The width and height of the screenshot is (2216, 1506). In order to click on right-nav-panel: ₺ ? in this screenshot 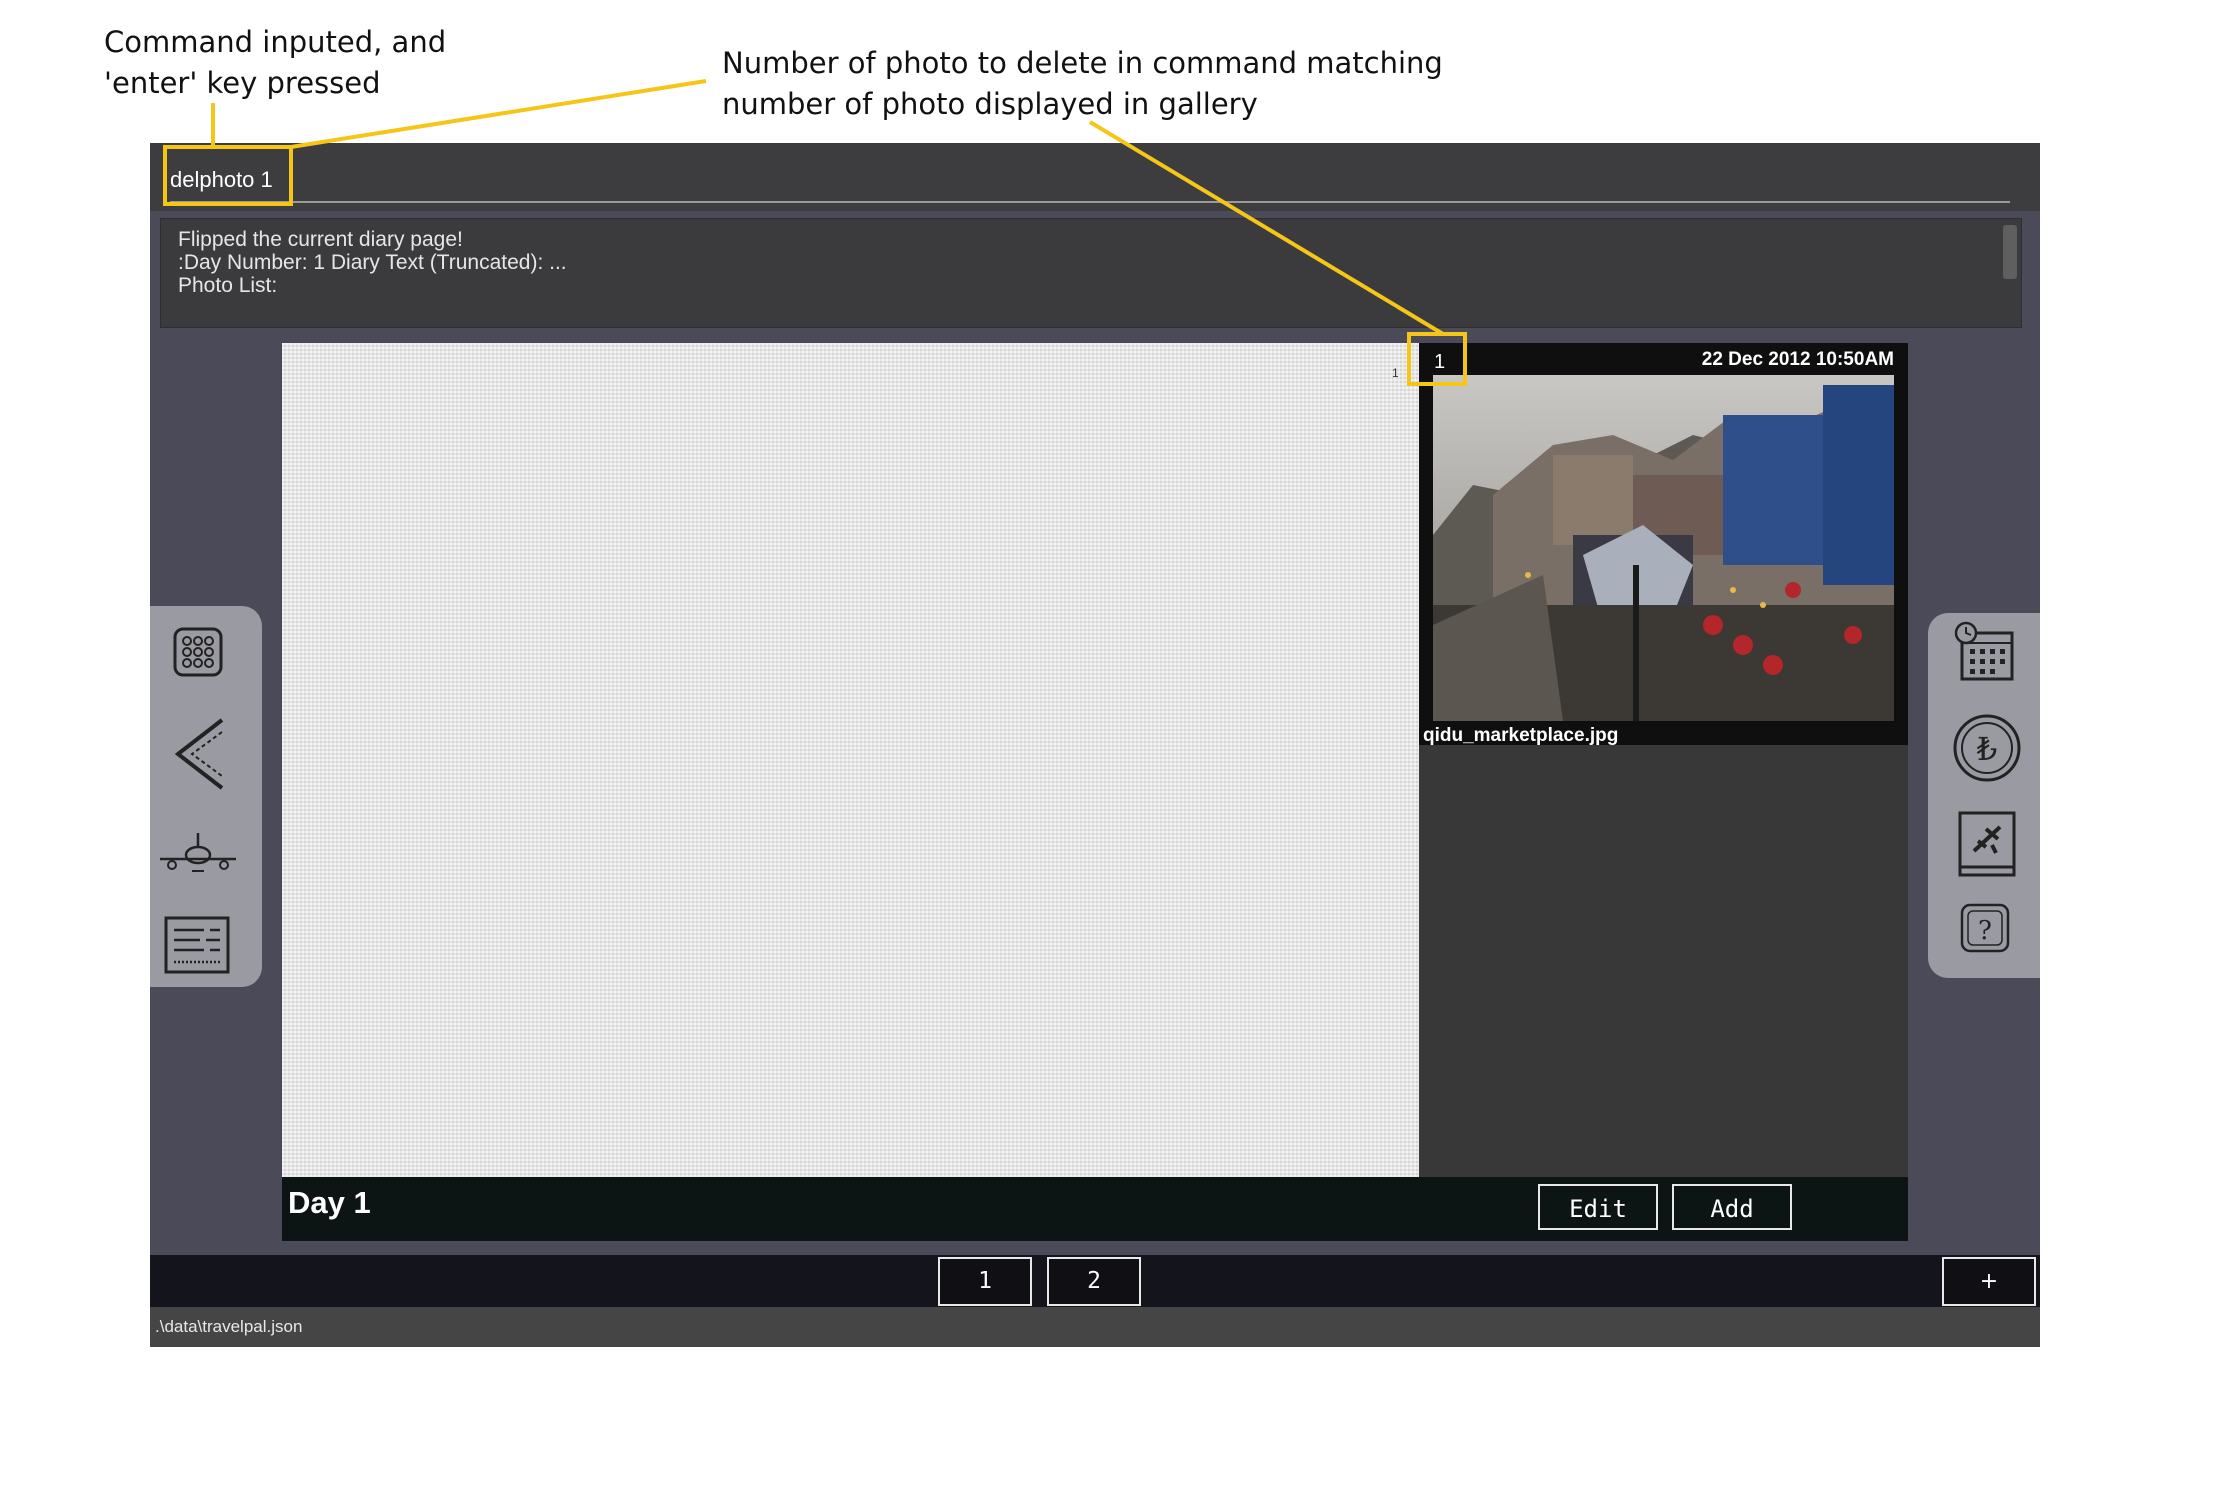, I will do `click(1984, 795)`.